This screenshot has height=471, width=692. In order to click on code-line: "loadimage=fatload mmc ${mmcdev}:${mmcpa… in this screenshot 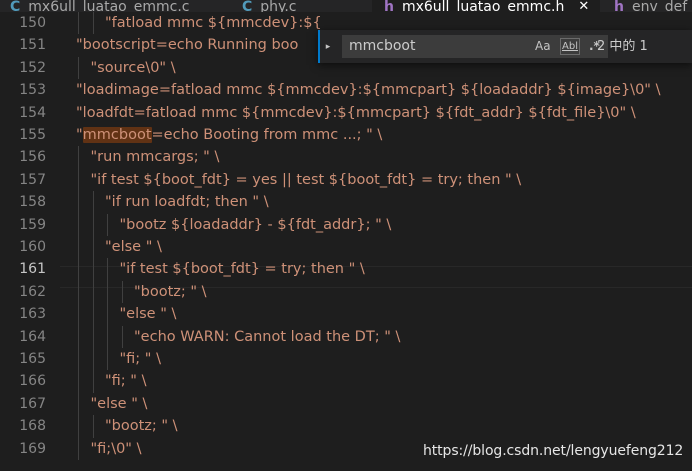, I will do `click(368, 90)`.